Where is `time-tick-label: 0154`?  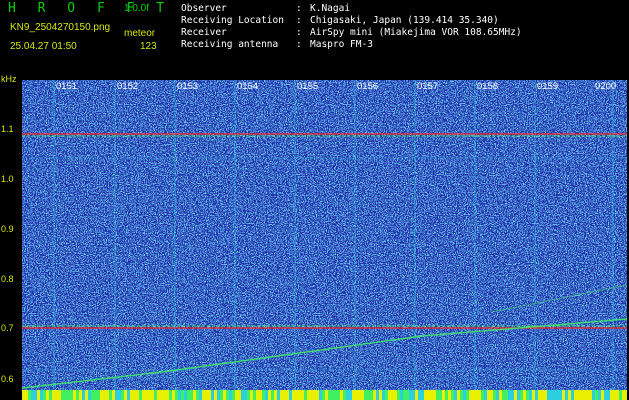
time-tick-label: 0154 is located at coordinates (248, 86).